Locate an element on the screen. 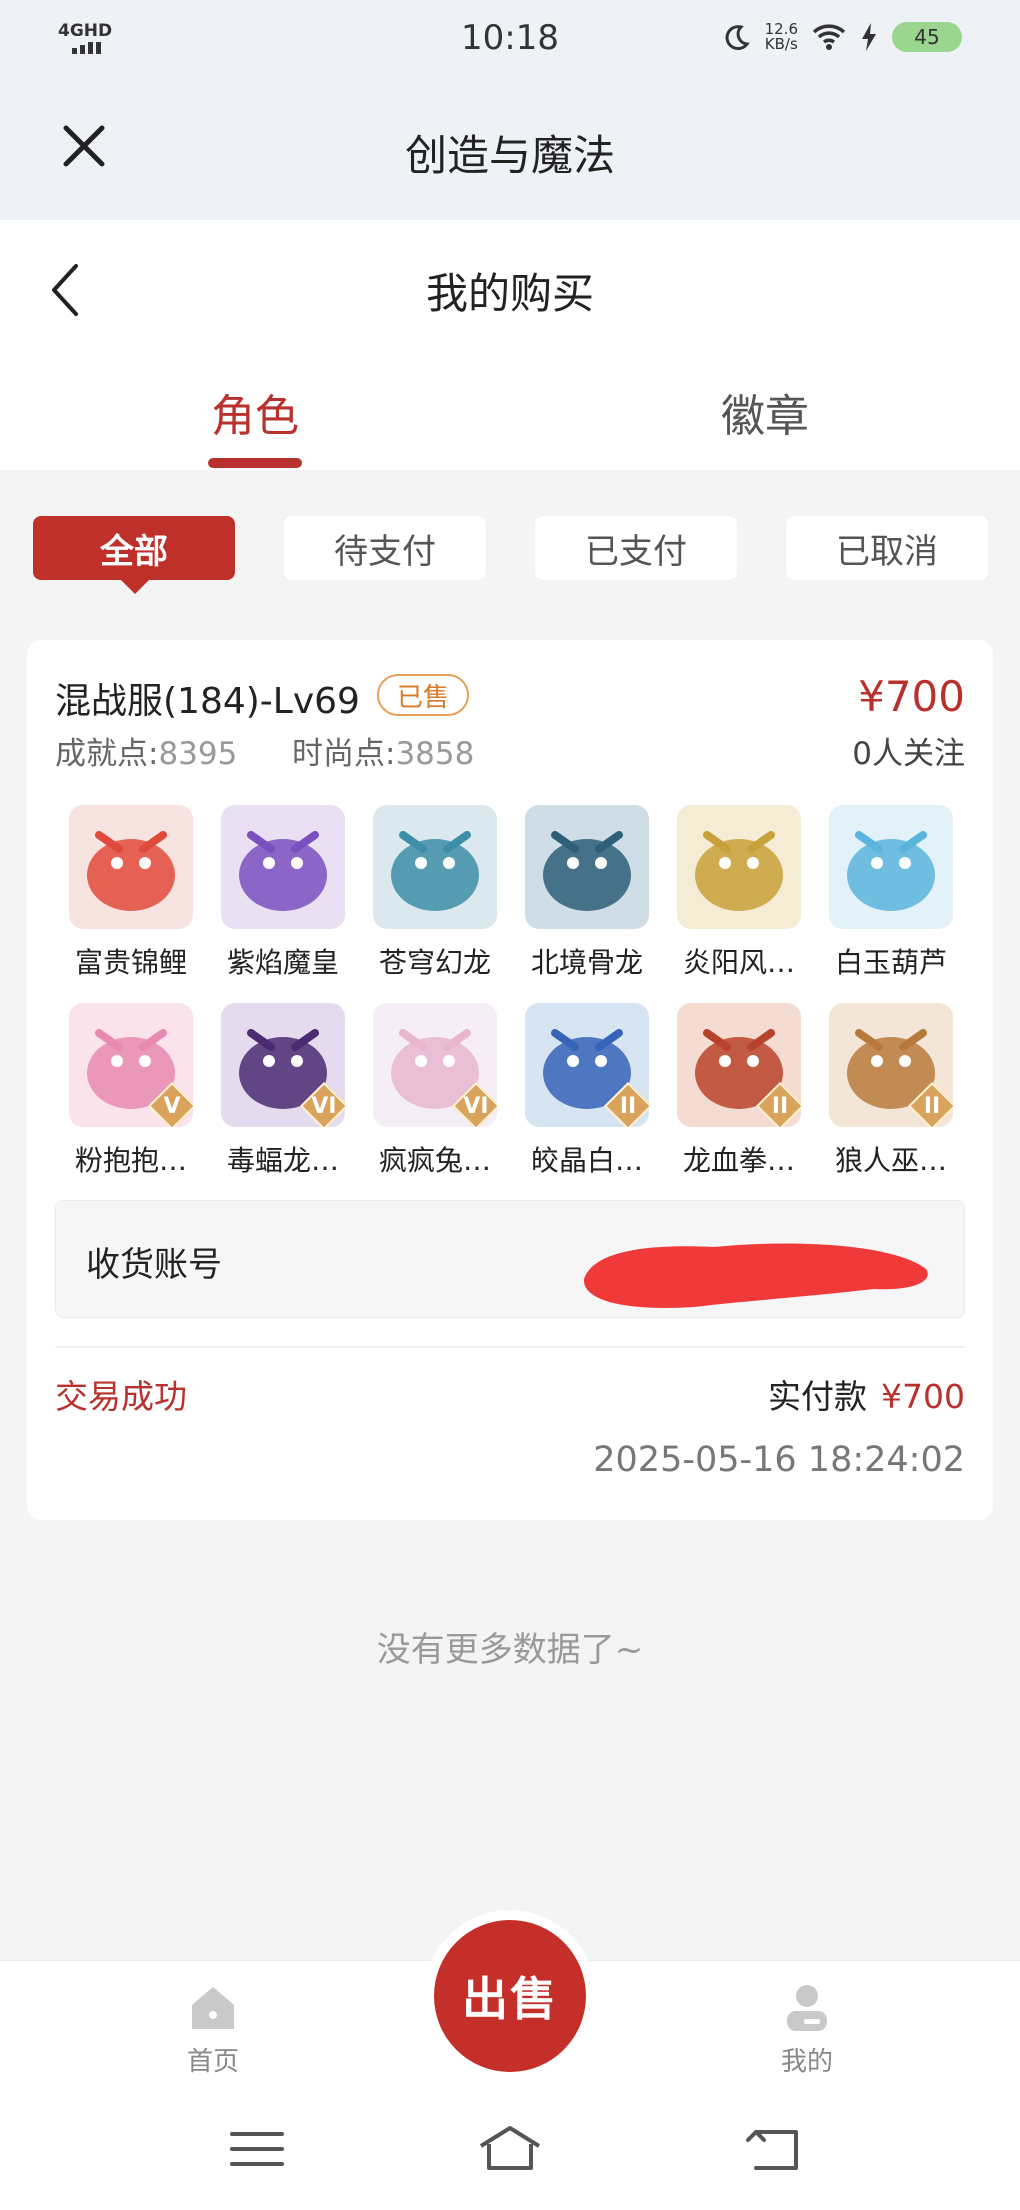 This screenshot has height=2210, width=1020. sell-button: 出售 is located at coordinates (510, 1996).